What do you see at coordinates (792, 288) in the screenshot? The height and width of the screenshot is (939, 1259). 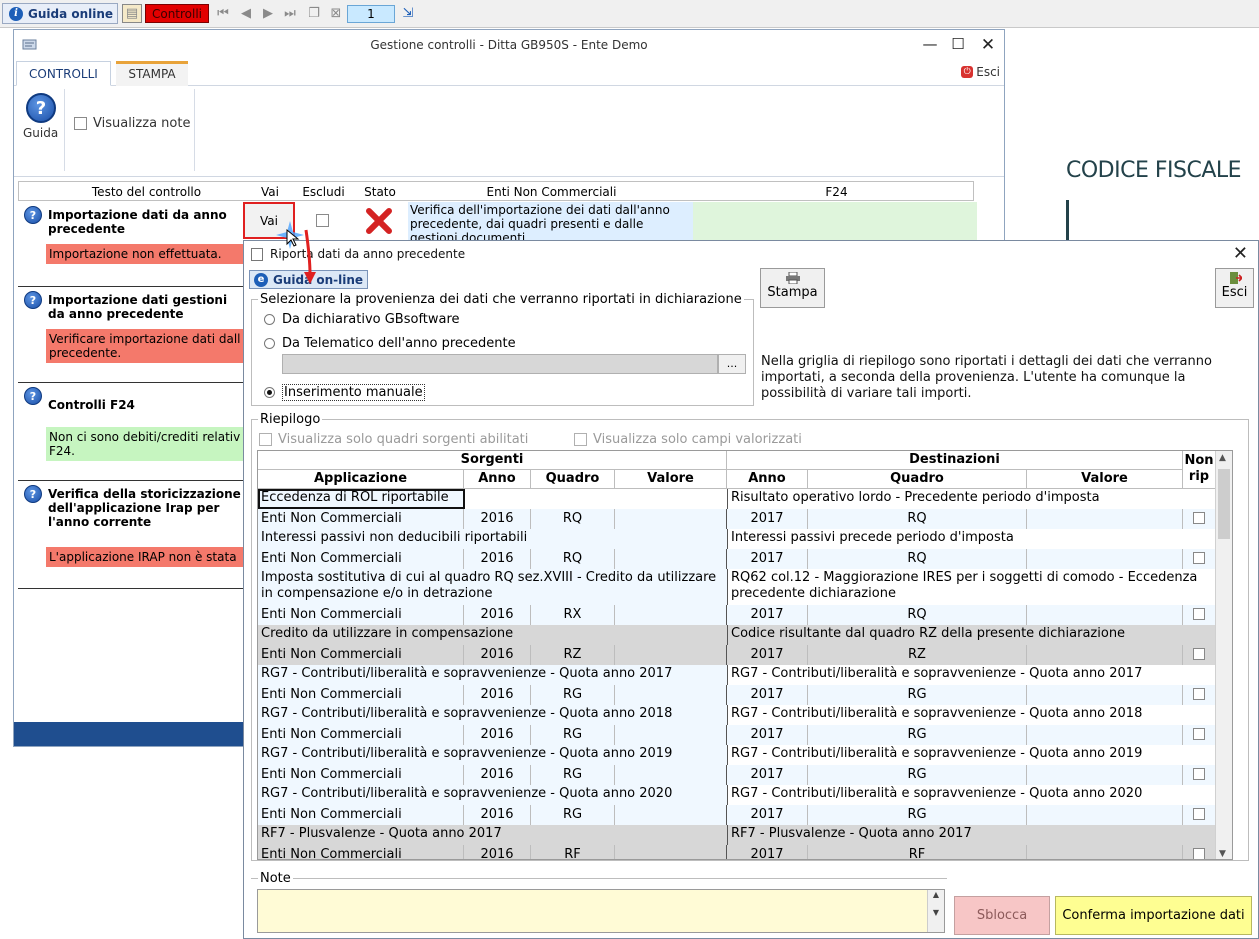 I see `stampa-button: Stampa` at bounding box center [792, 288].